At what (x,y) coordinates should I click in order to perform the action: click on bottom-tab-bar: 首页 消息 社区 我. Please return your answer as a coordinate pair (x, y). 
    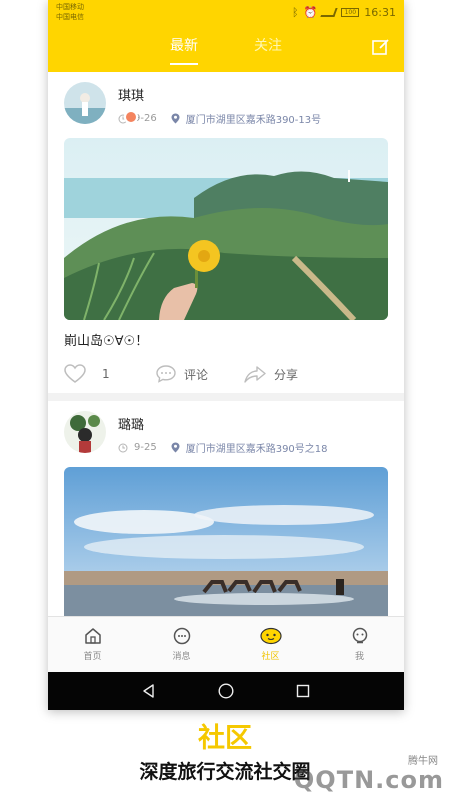
    Looking at the image, I should click on (226, 644).